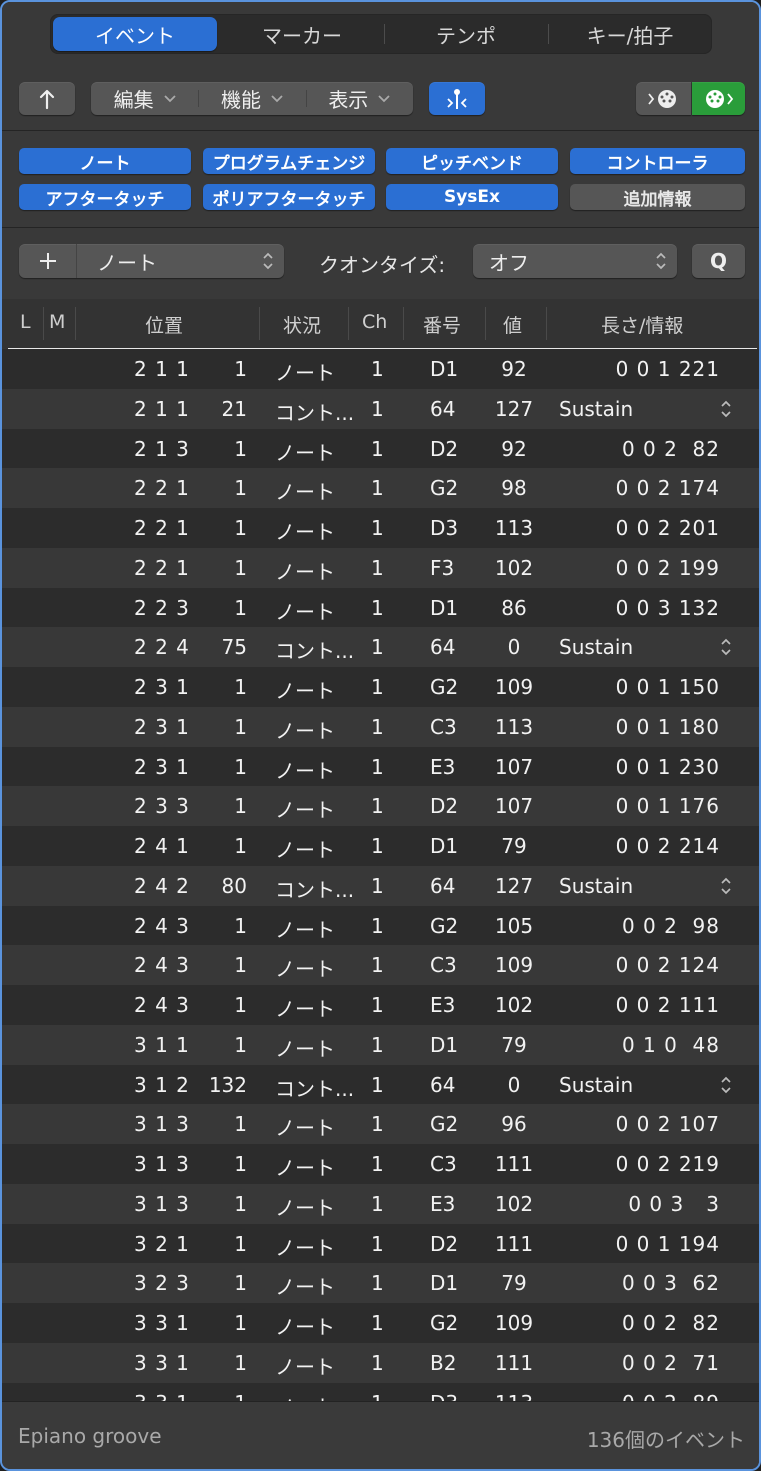 Image resolution: width=761 pixels, height=1471 pixels. Describe the element at coordinates (514, 1085) in the screenshot. I see `cell-value: 0` at that location.